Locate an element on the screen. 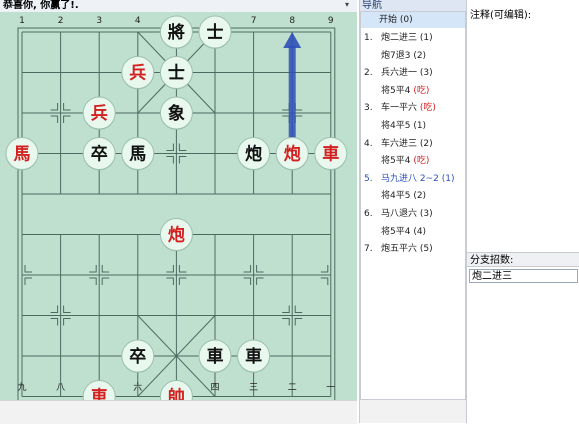  bottom-coordinate: 六 is located at coordinates (137, 387).